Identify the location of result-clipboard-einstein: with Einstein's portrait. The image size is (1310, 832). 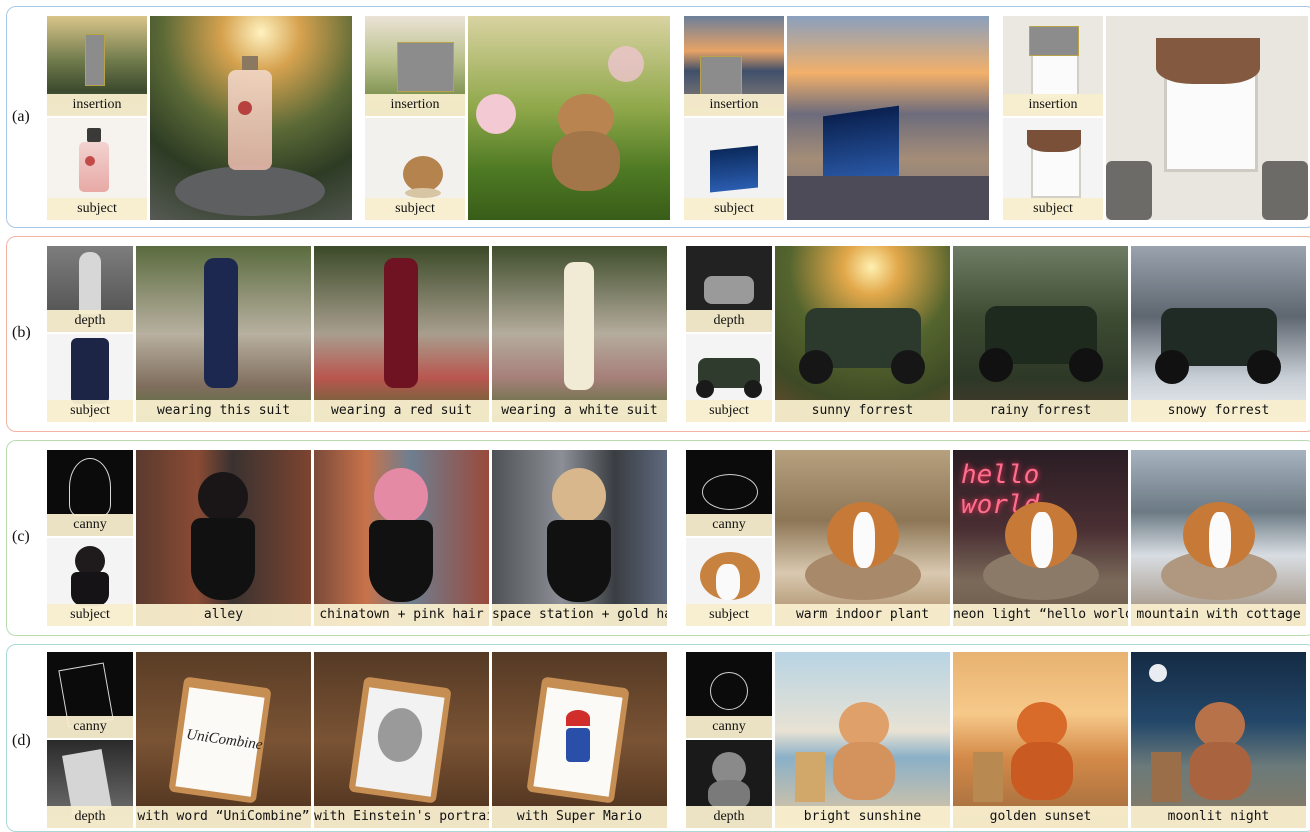
(401, 740).